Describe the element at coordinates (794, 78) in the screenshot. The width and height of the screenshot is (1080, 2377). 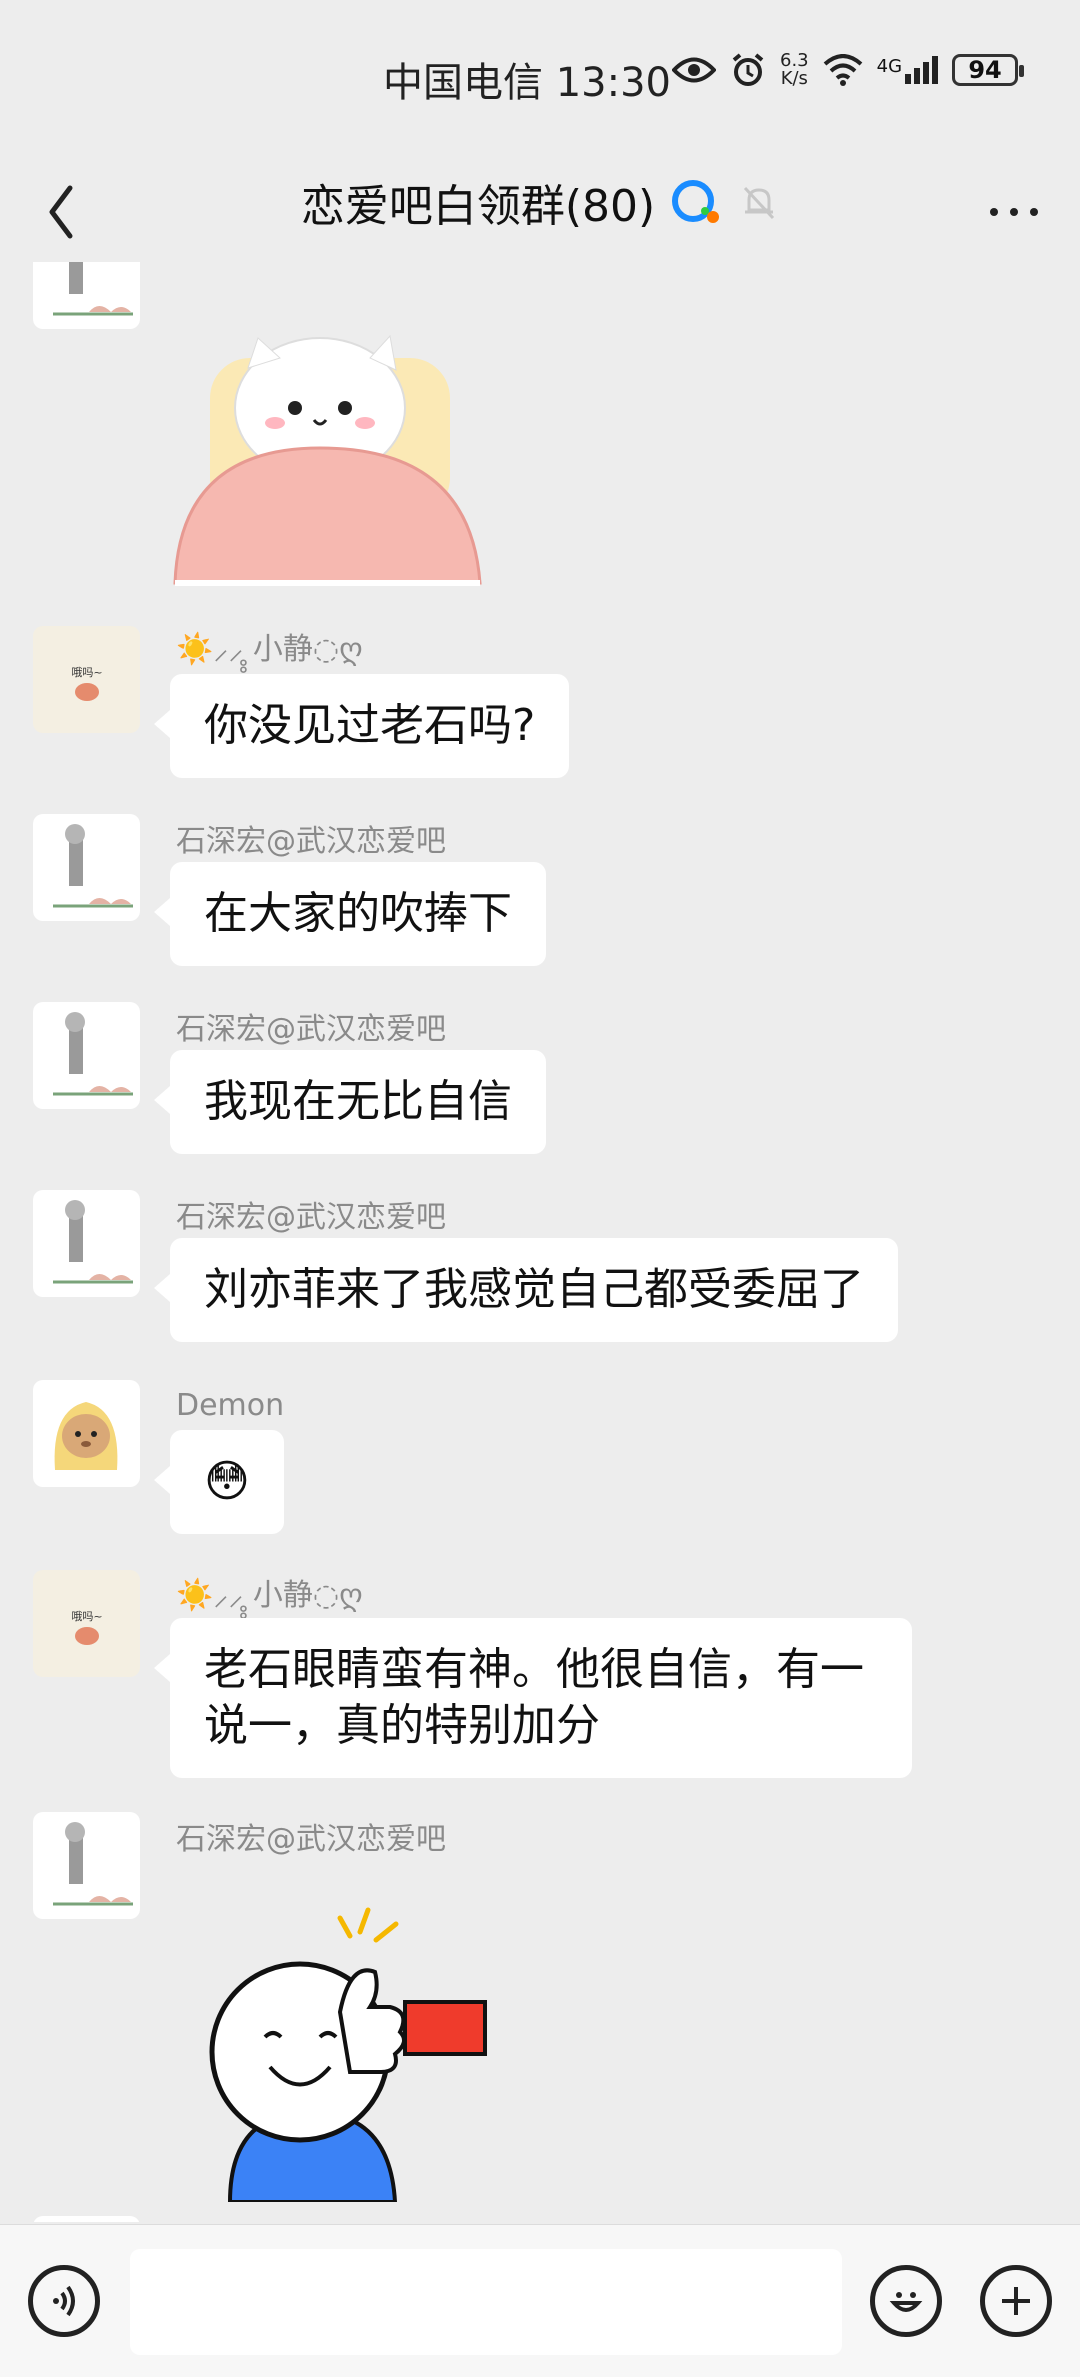
I see `speed-unit: K/s` at that location.